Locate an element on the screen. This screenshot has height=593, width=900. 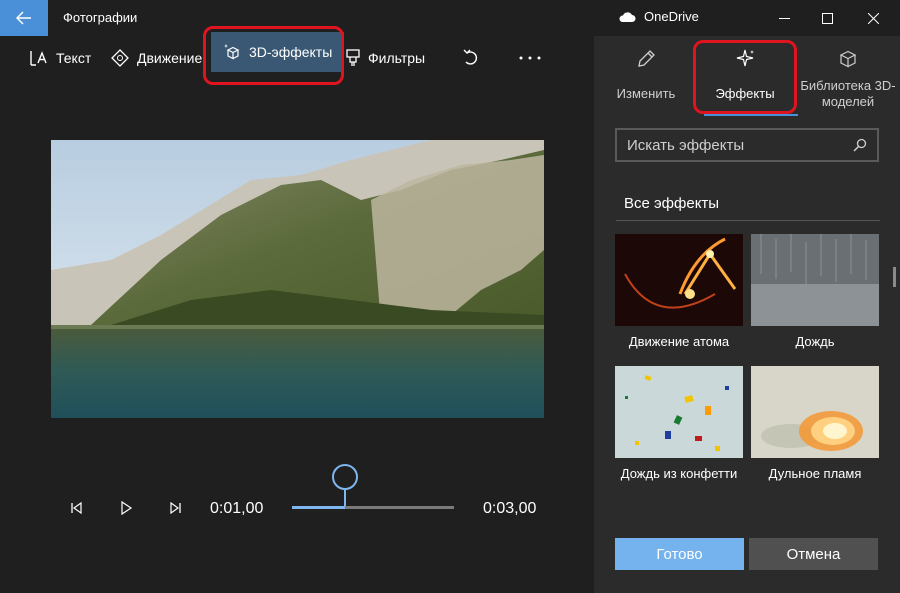
play-button is located at coordinates (126, 508).